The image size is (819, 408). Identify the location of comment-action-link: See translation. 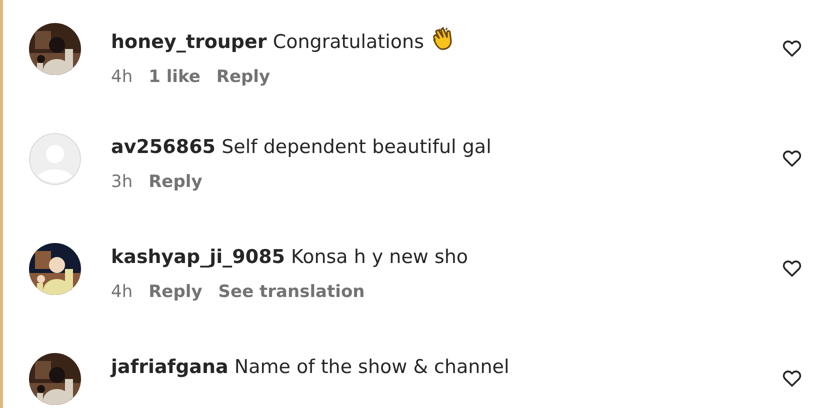
(291, 292).